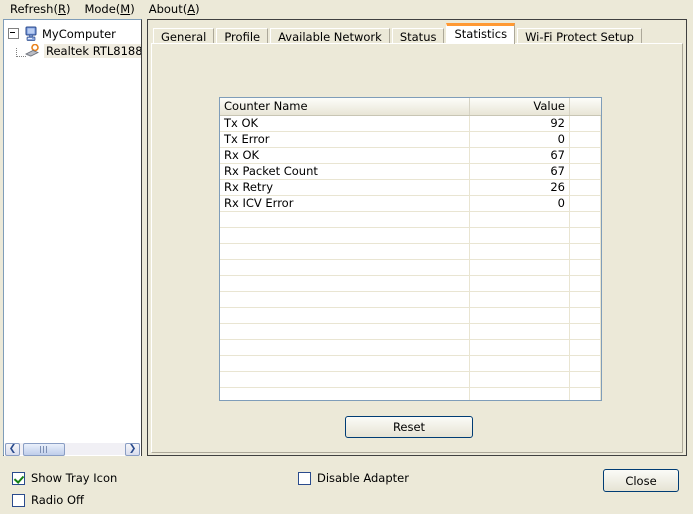 This screenshot has width=693, height=514. Describe the element at coordinates (346, 8) in the screenshot. I see `menu-bar: Refresh(R) Mode(M) About(A)` at that location.